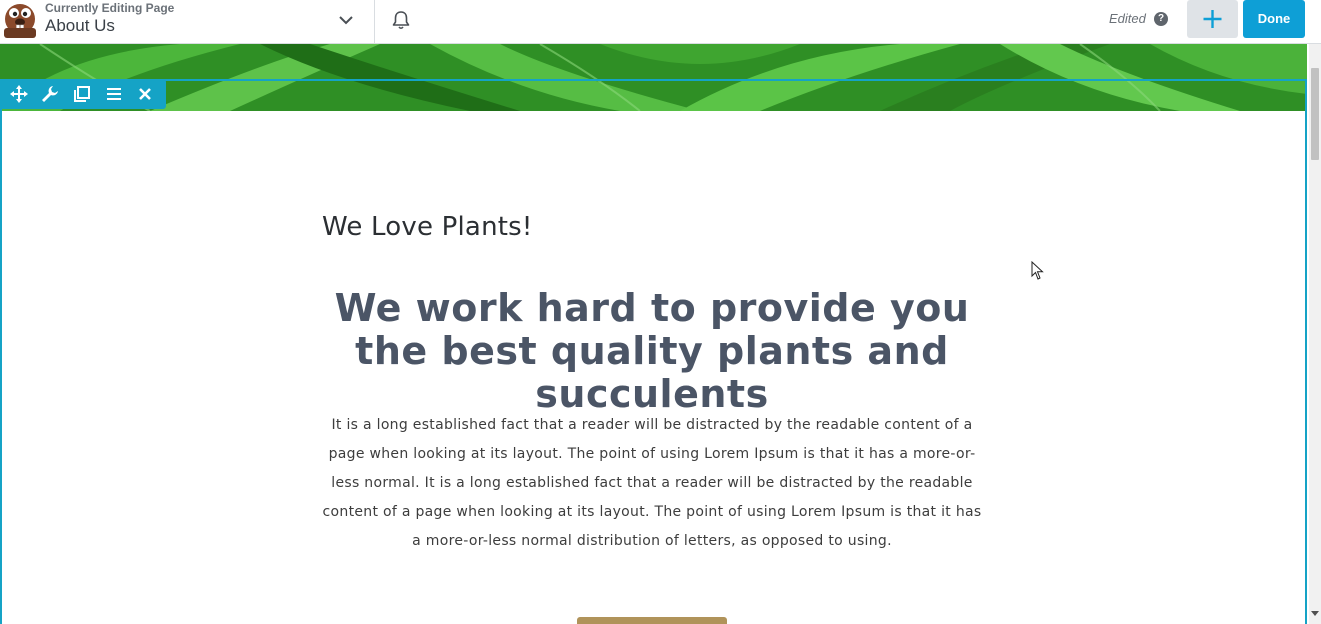 This screenshot has width=1321, height=624. What do you see at coordinates (401, 20) in the screenshot?
I see `bell-icon` at bounding box center [401, 20].